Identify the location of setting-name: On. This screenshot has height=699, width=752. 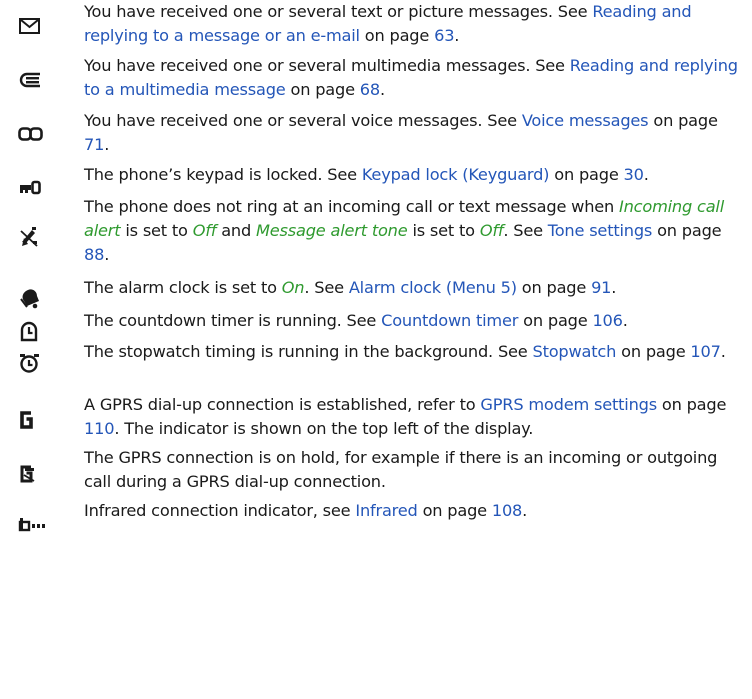
(293, 287).